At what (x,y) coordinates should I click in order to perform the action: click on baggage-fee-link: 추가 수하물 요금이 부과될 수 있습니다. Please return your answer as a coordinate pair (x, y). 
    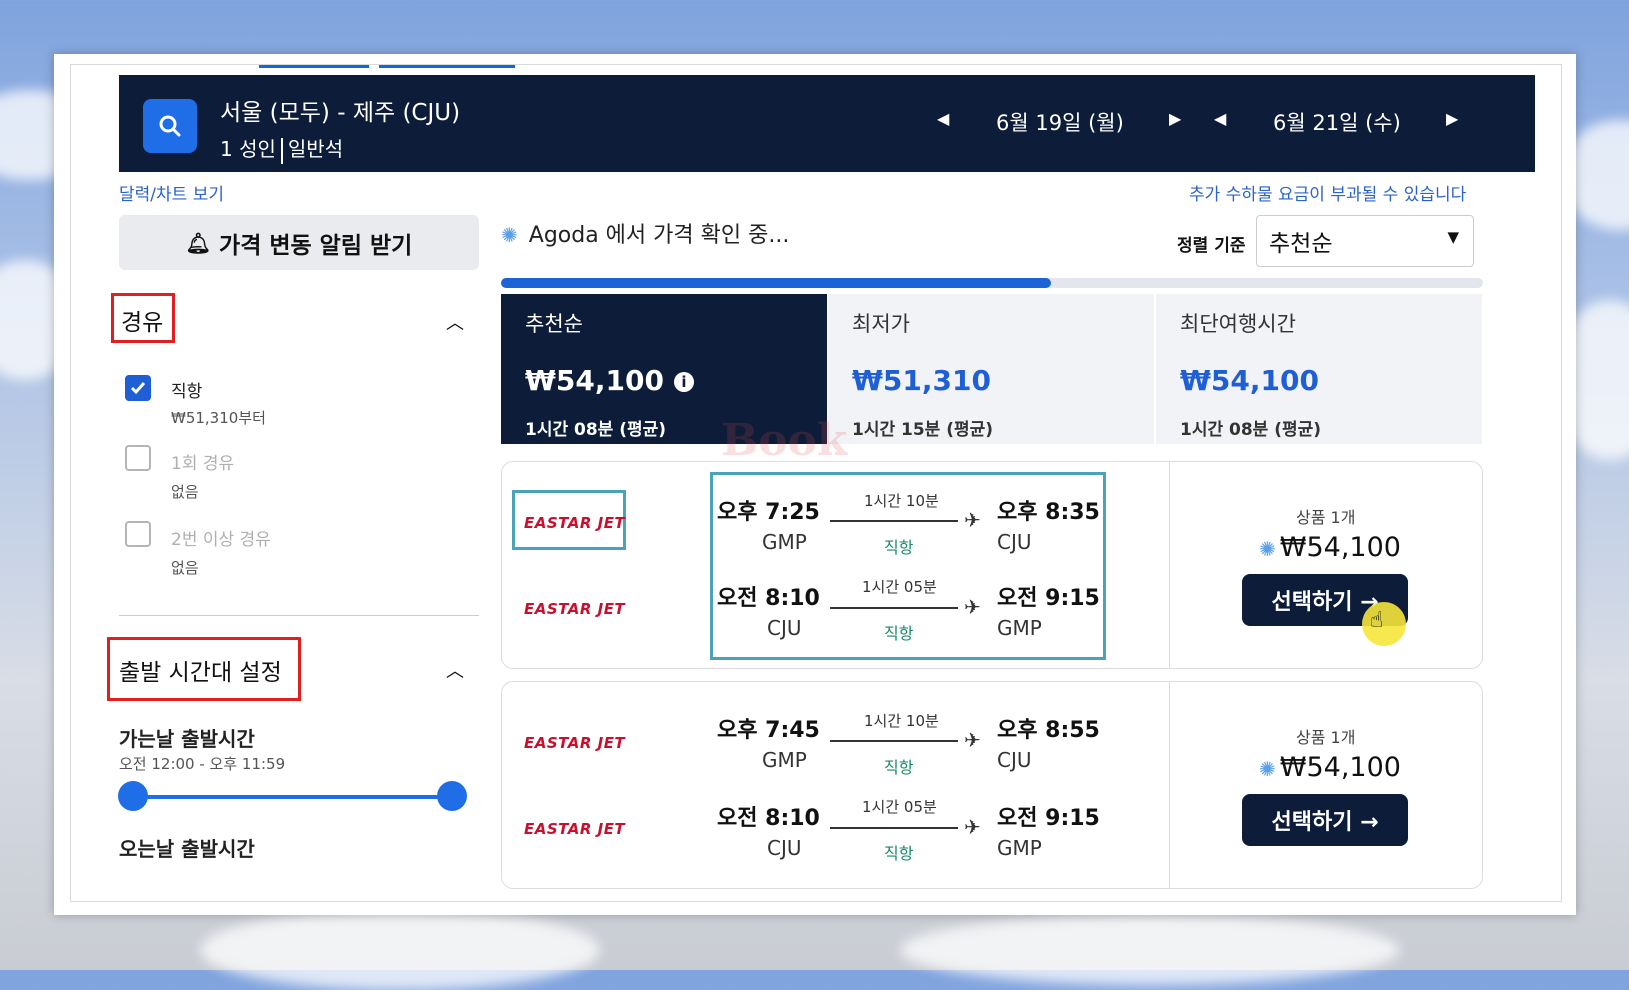
    Looking at the image, I should click on (1327, 192).